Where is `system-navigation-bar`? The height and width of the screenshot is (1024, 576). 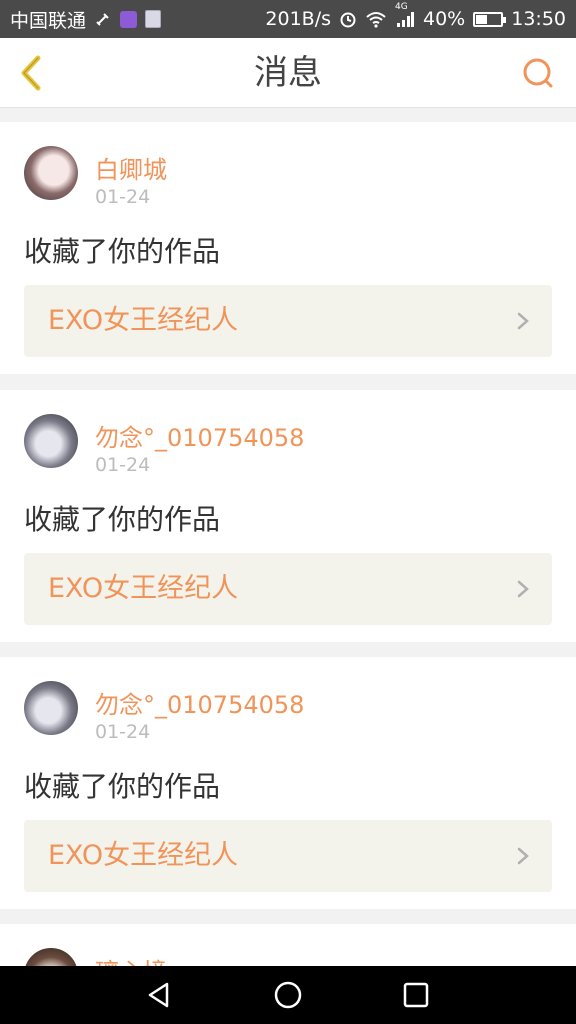
system-navigation-bar is located at coordinates (288, 995).